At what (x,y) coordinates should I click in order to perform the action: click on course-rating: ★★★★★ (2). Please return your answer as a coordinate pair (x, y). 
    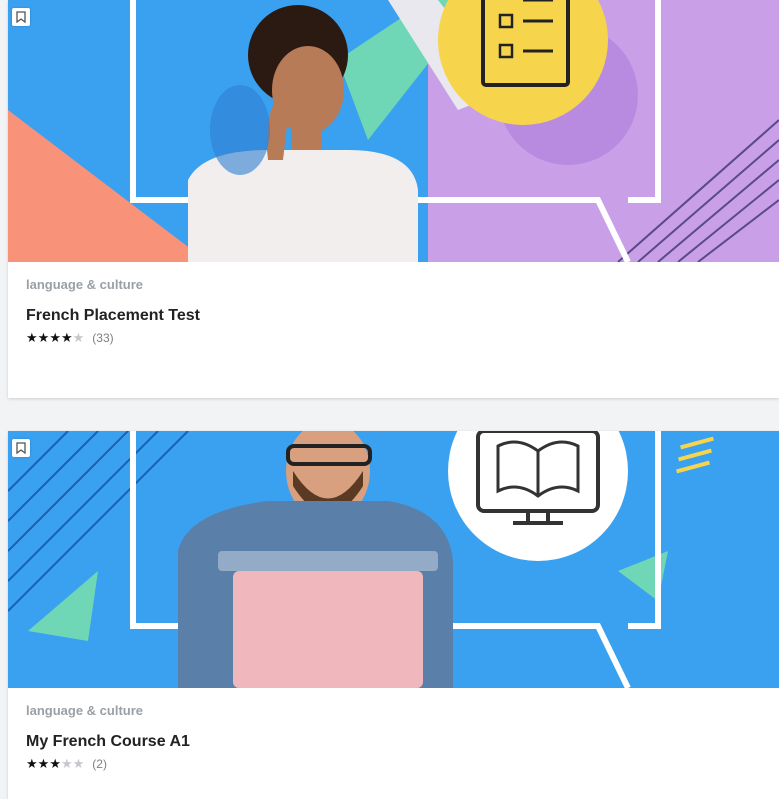
    Looking at the image, I should click on (66, 763).